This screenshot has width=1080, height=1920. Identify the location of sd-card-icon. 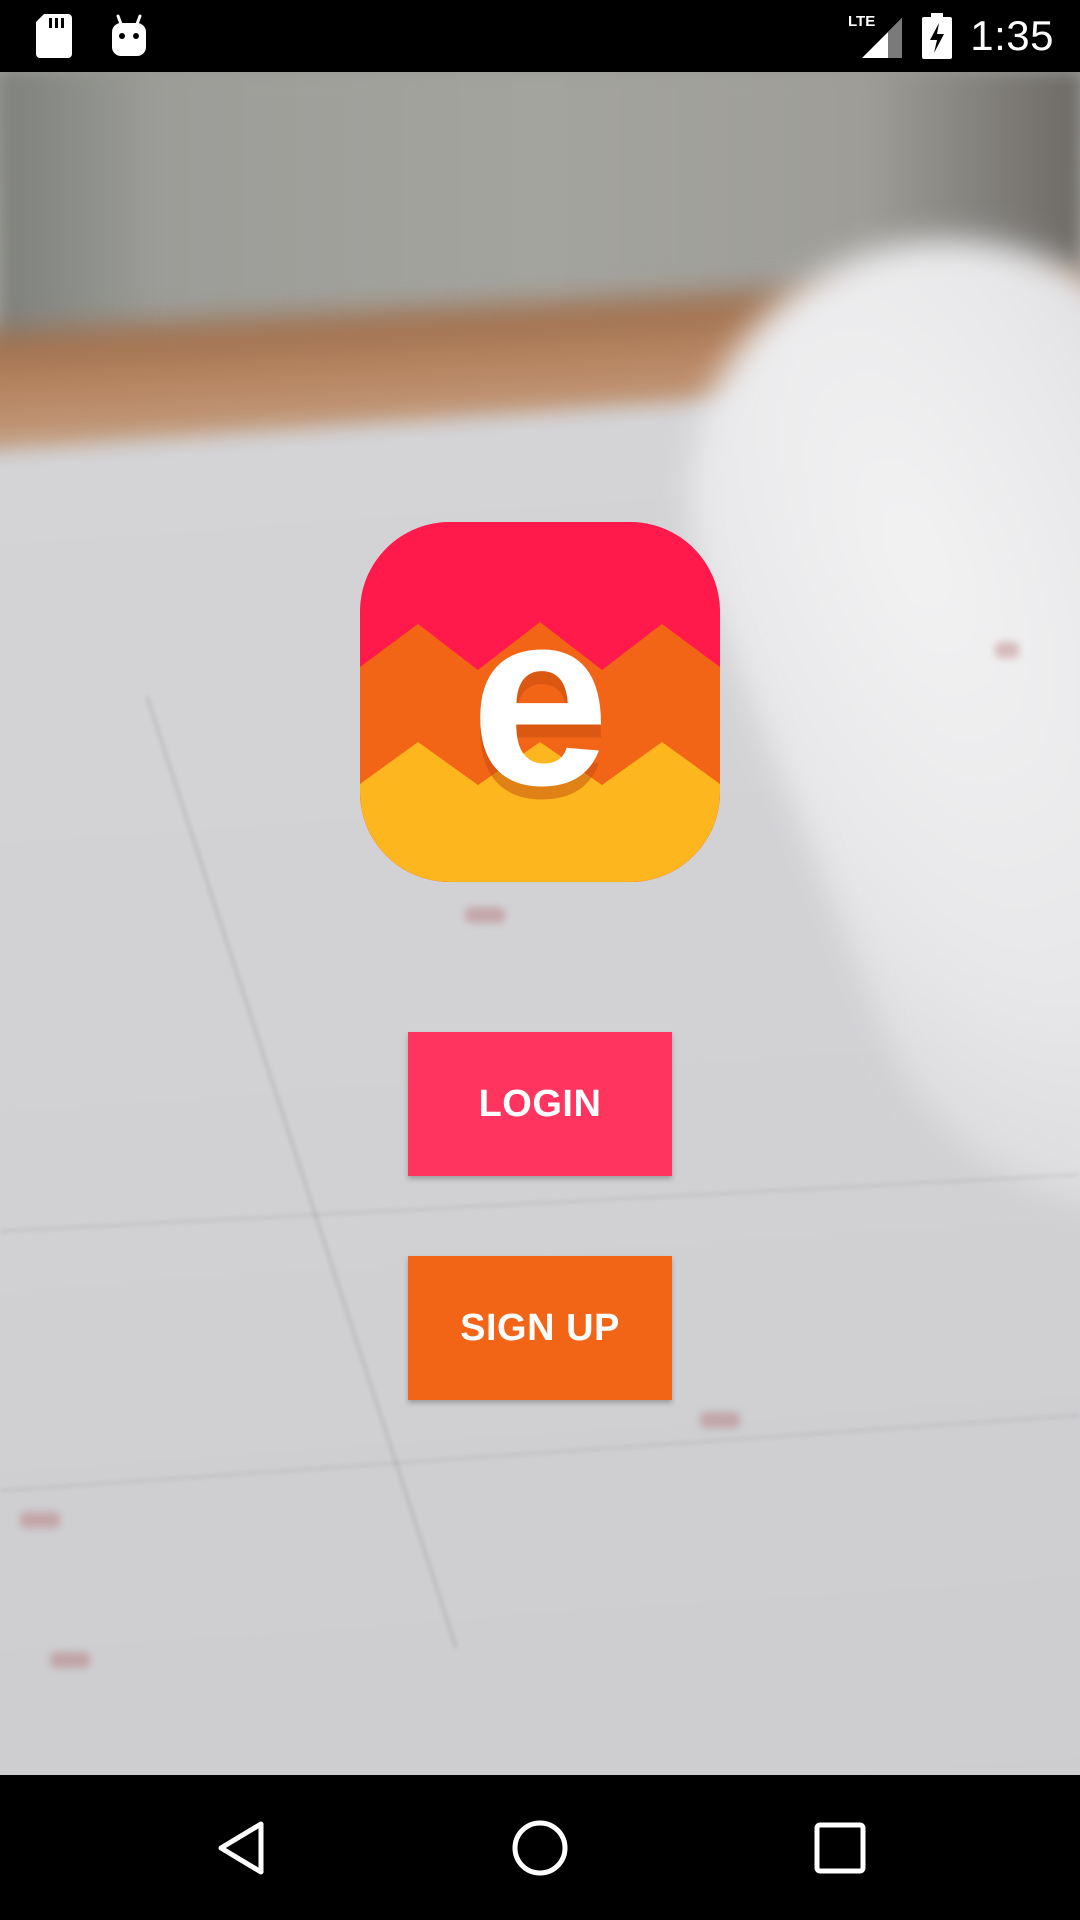
(54, 36).